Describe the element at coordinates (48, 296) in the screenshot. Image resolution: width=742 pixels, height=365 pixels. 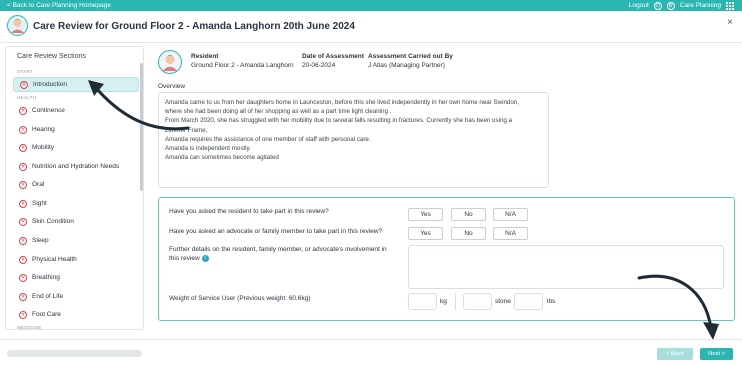
I see `sidebar-item-label: End of Life` at that location.